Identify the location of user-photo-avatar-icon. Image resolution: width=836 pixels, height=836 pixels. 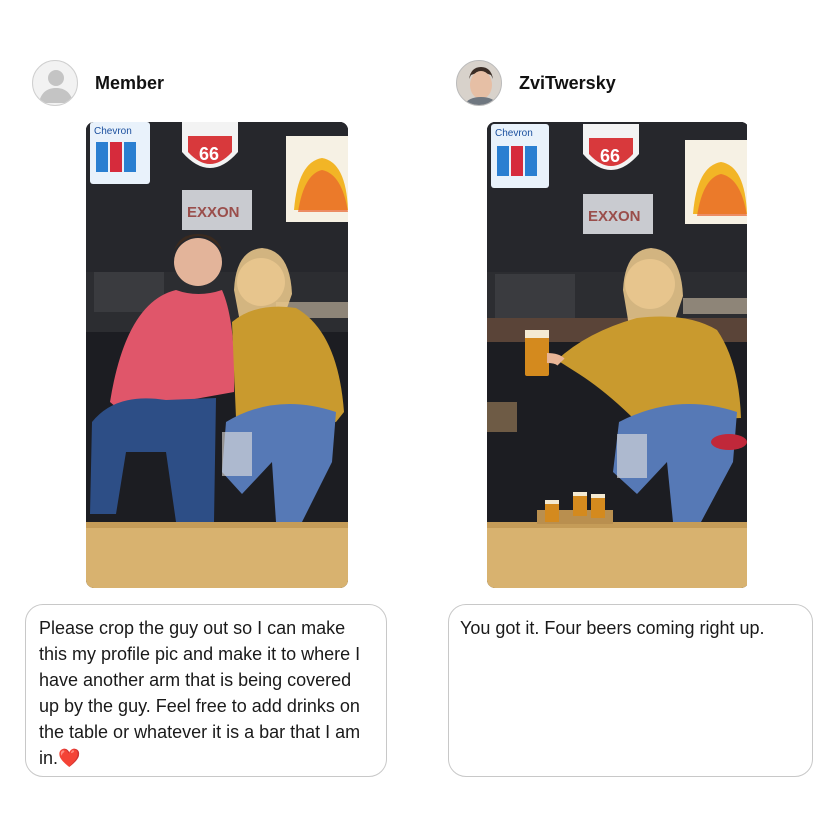
(479, 83).